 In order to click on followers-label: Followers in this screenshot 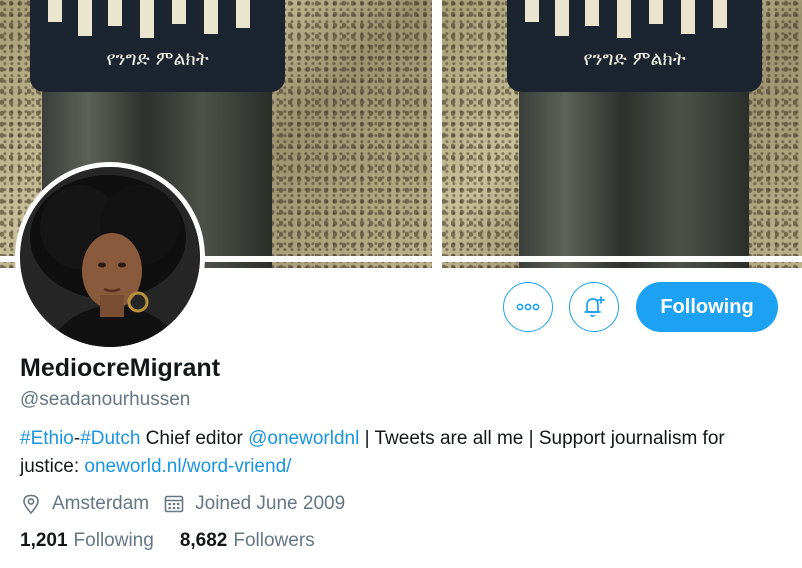, I will do `click(274, 540)`.